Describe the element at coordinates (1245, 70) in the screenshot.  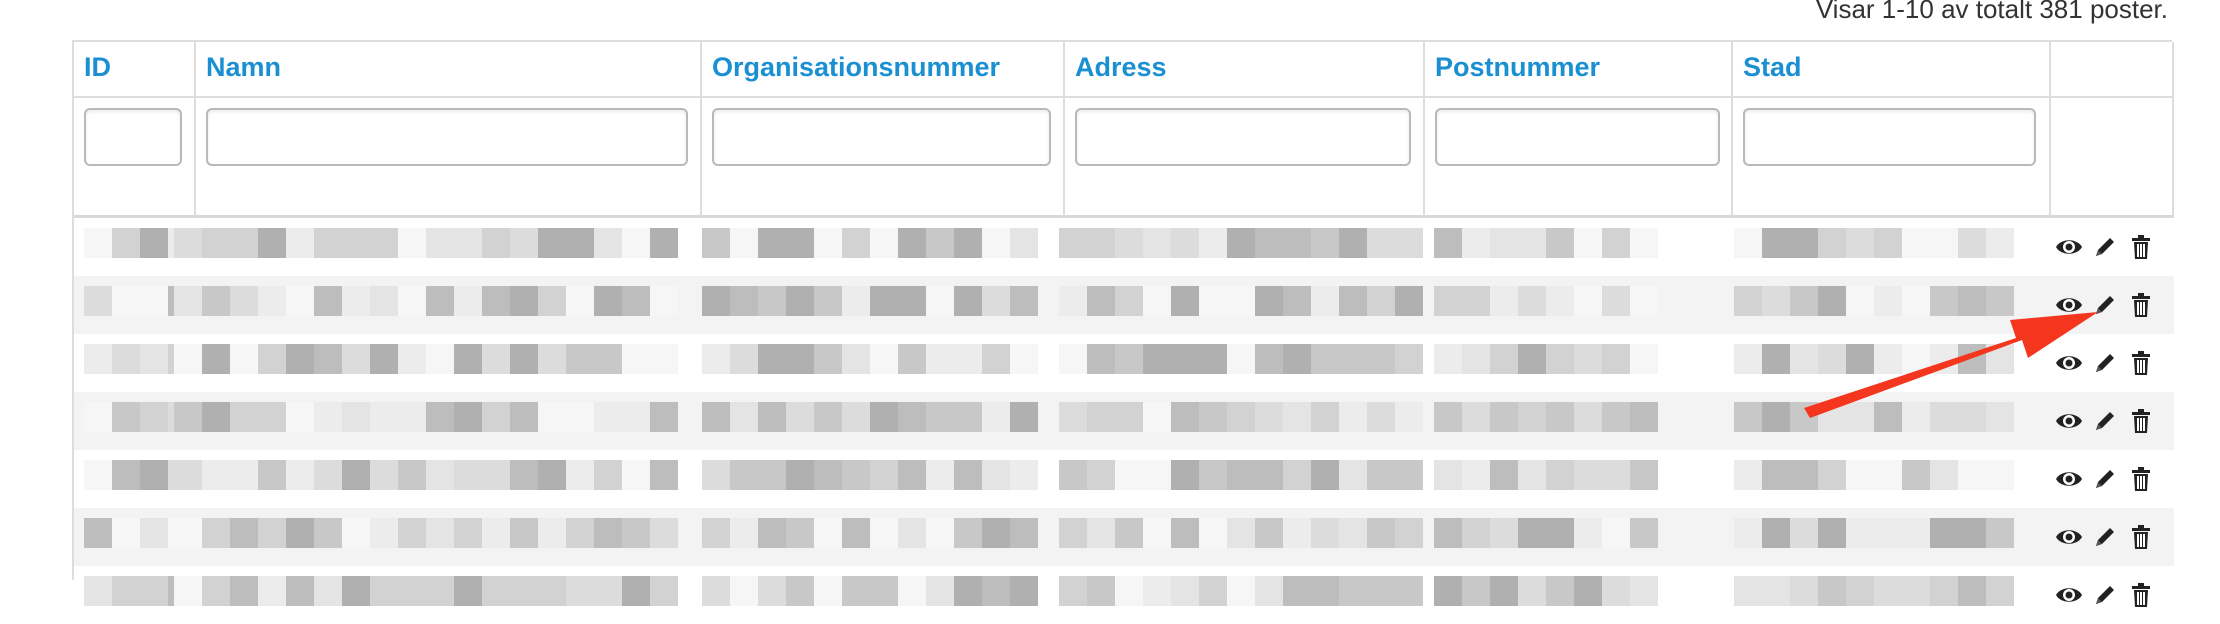
I see `column-header-adress: Adress` at that location.